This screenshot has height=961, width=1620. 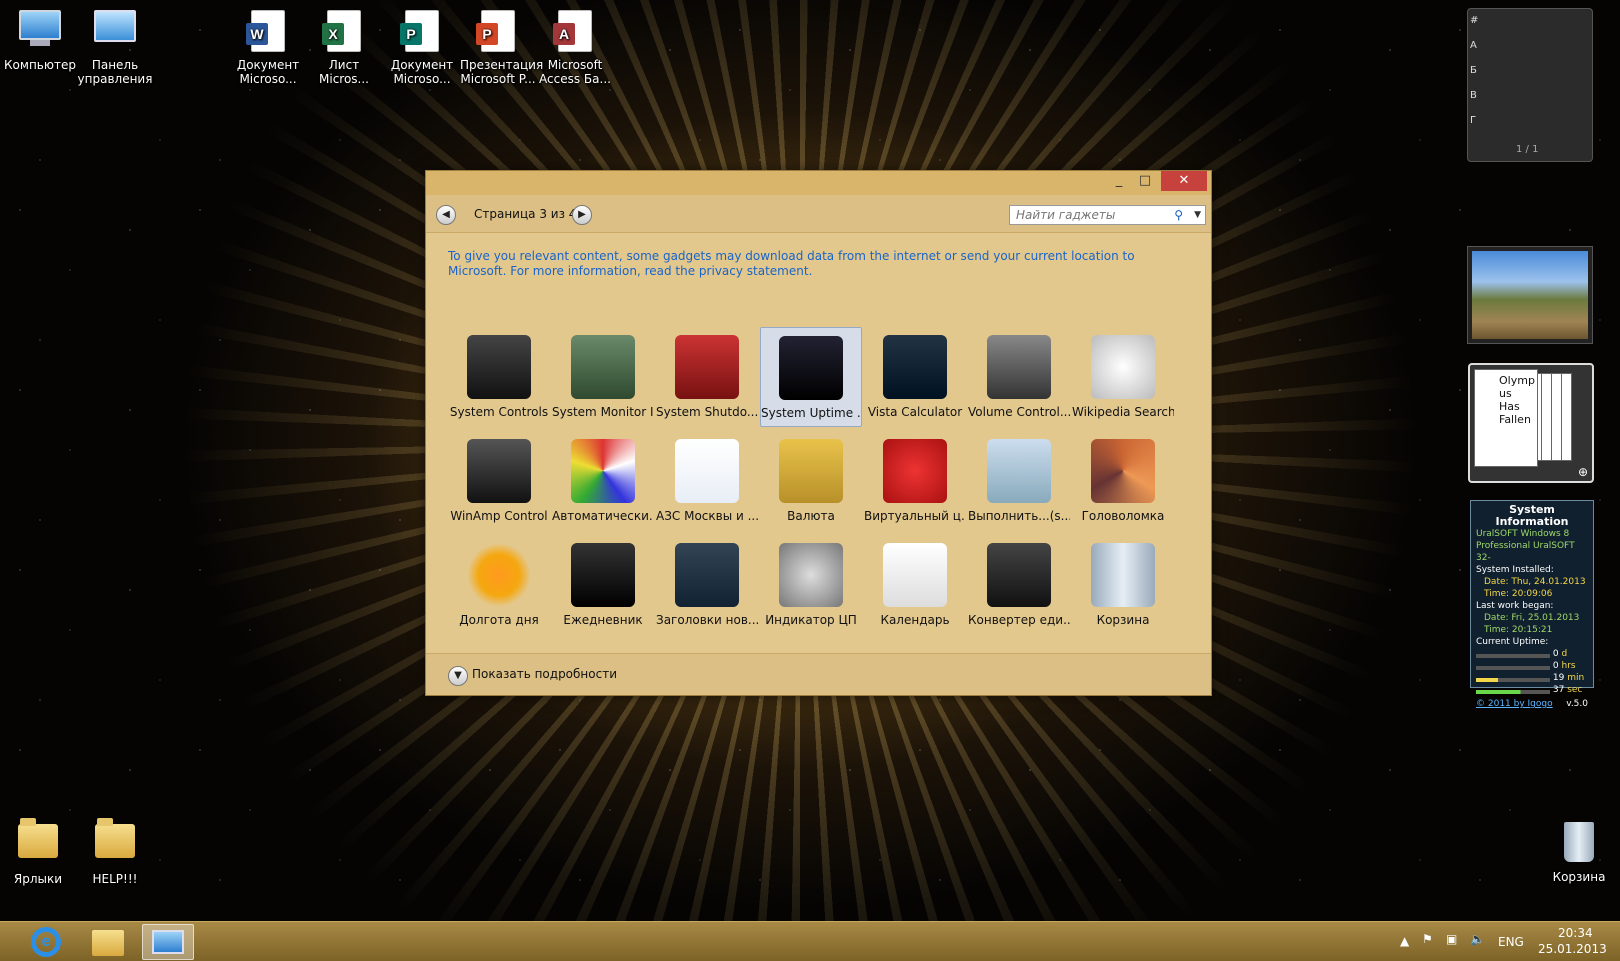 I want to click on previous-page-button: ◀, so click(x=446, y=215).